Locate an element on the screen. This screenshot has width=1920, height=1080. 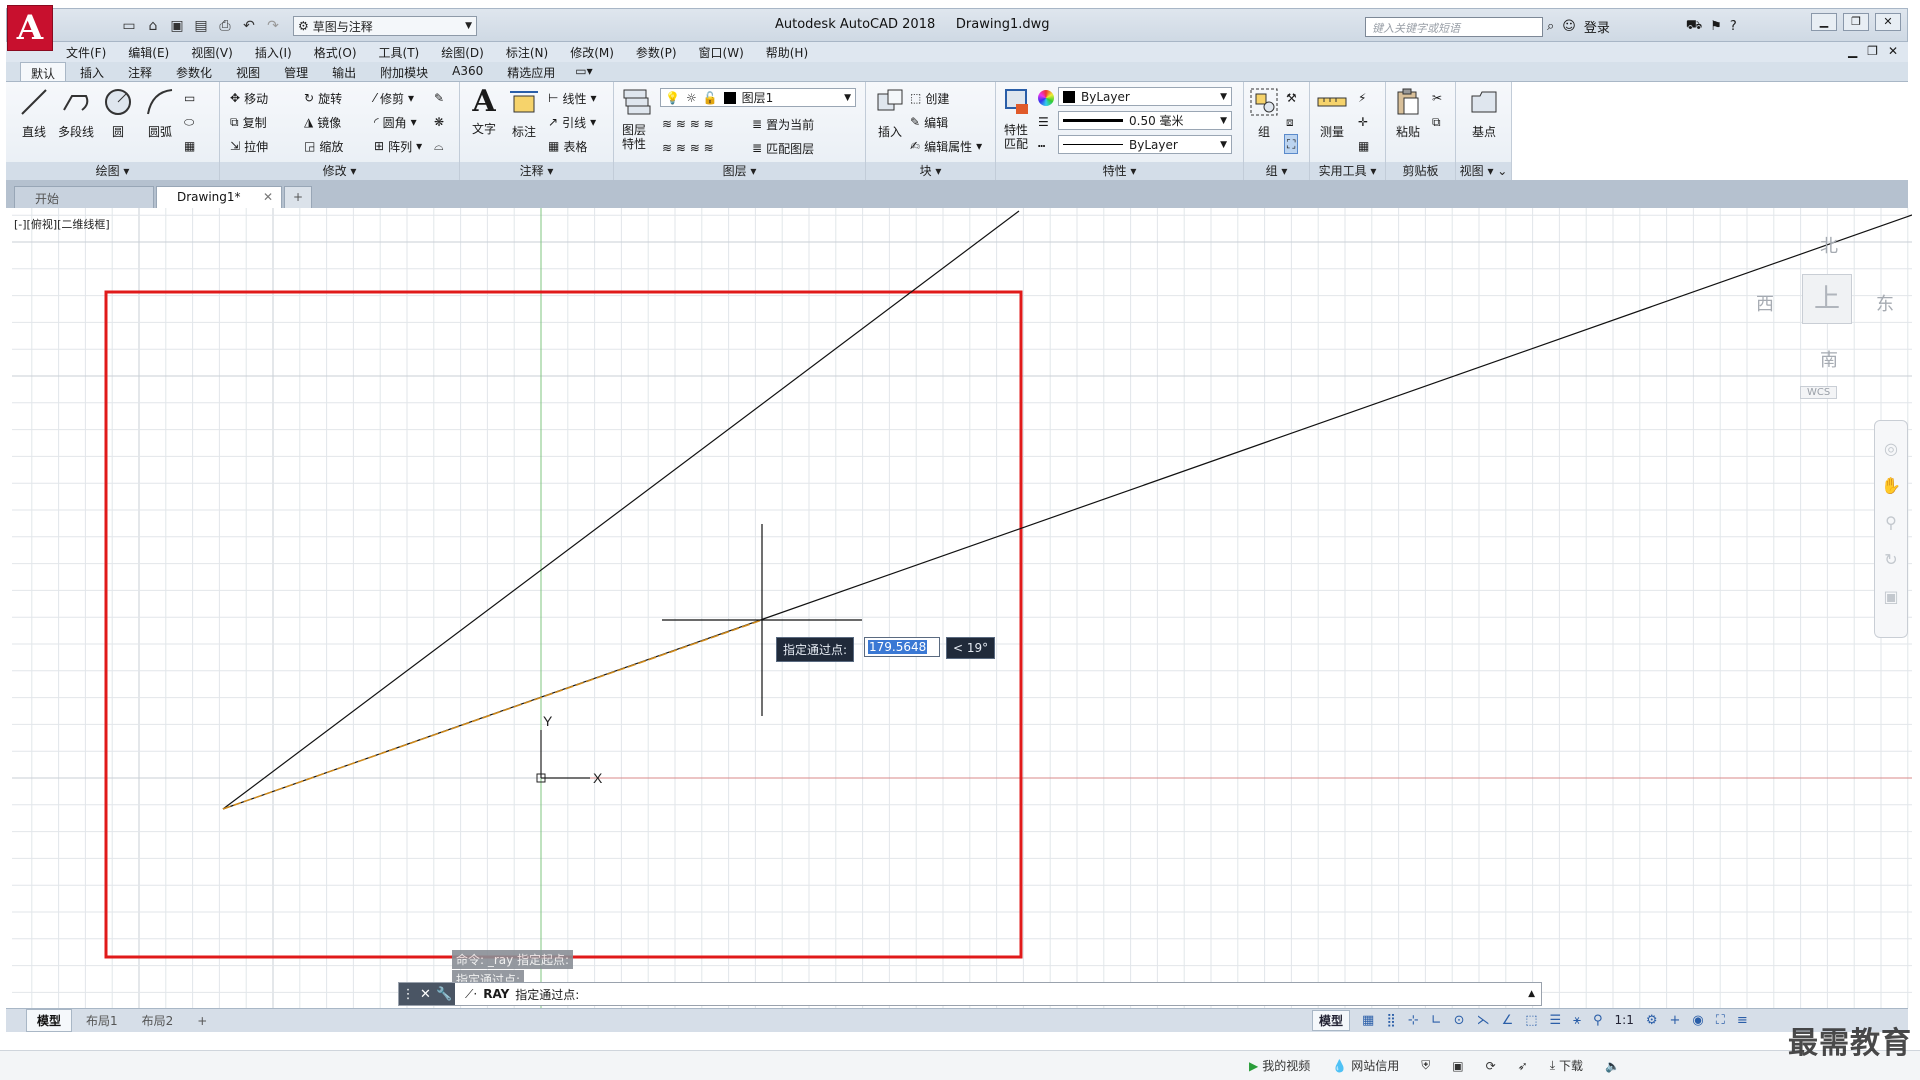
doc-restore-button: ❐ is located at coordinates (1872, 51).